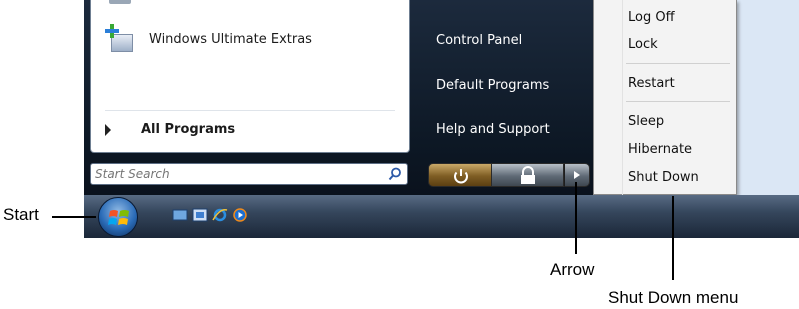 This screenshot has height=309, width=799. I want to click on expand-triangle-icon, so click(108, 129).